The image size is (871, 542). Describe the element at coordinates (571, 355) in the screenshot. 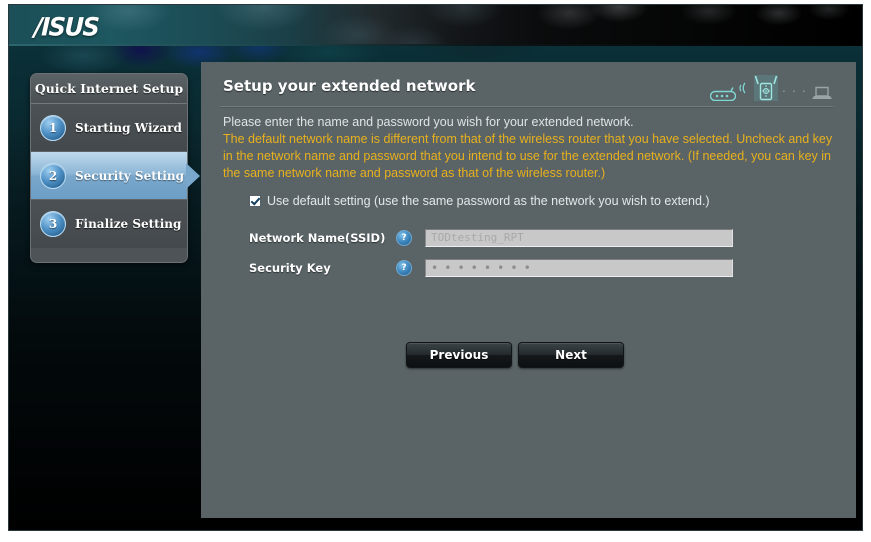

I see `next-button: Next` at that location.